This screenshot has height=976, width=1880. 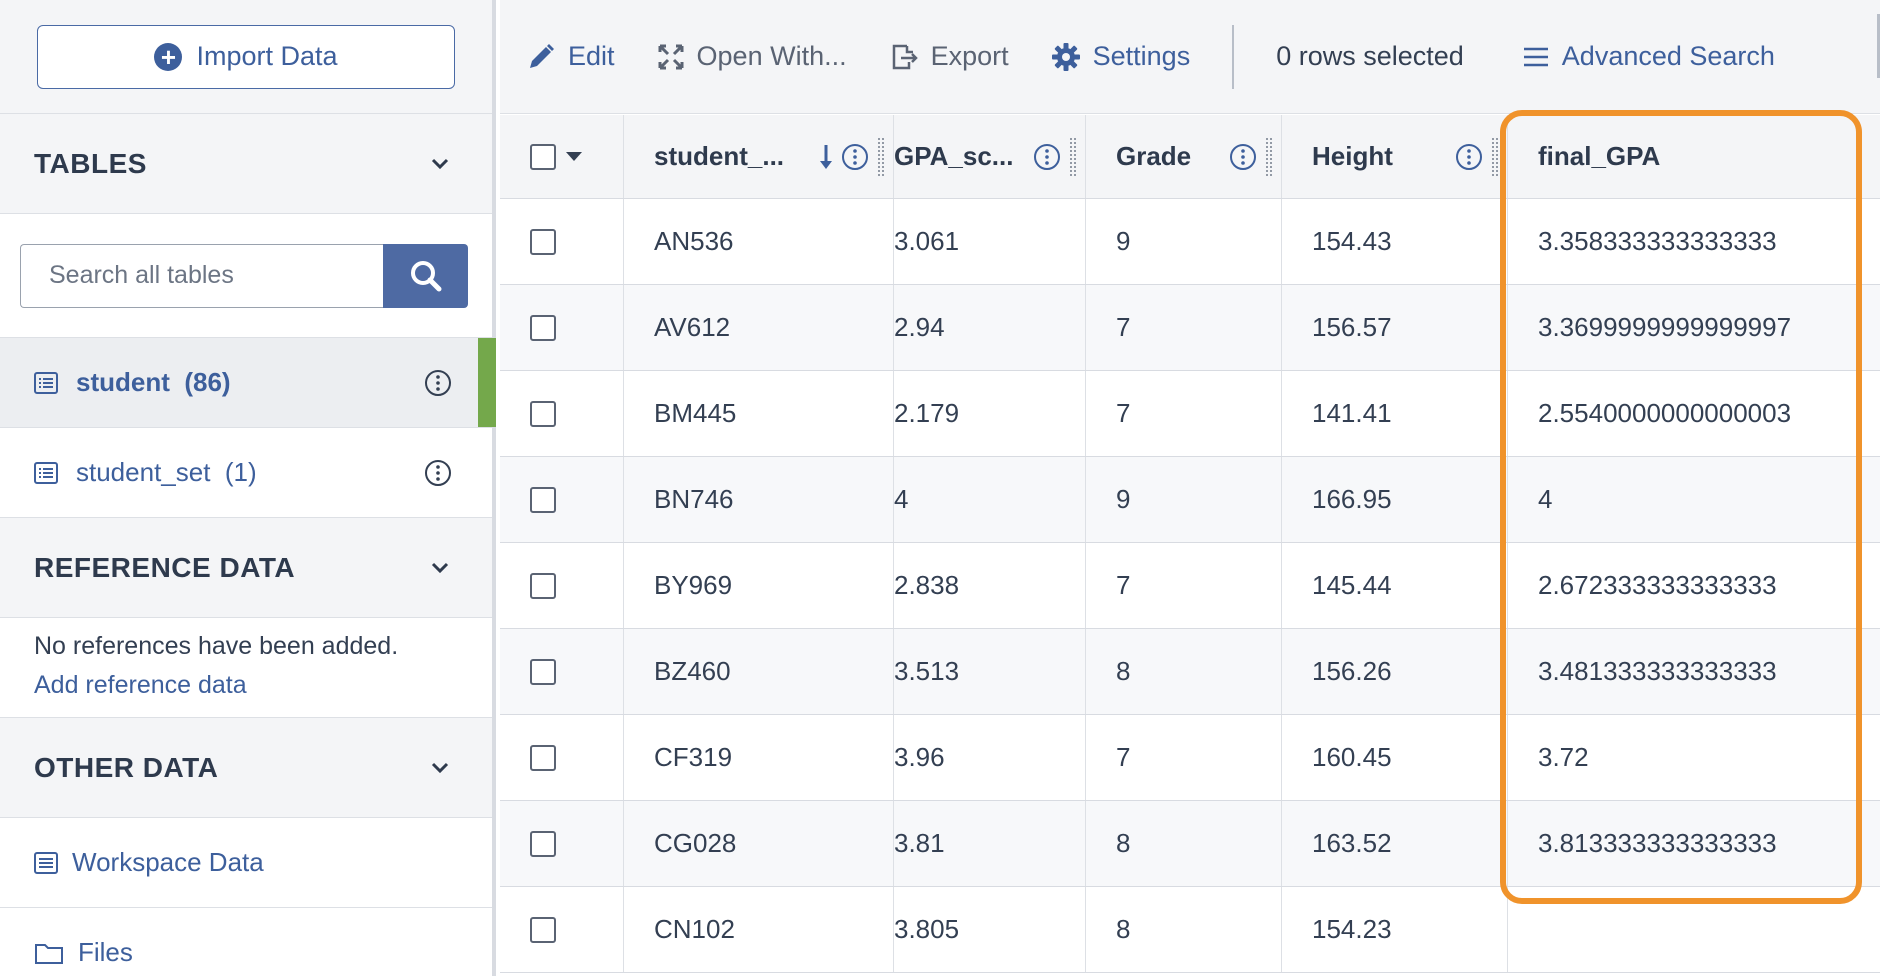 What do you see at coordinates (990, 843) in the screenshot?
I see `gpa-score-cell: 3.81` at bounding box center [990, 843].